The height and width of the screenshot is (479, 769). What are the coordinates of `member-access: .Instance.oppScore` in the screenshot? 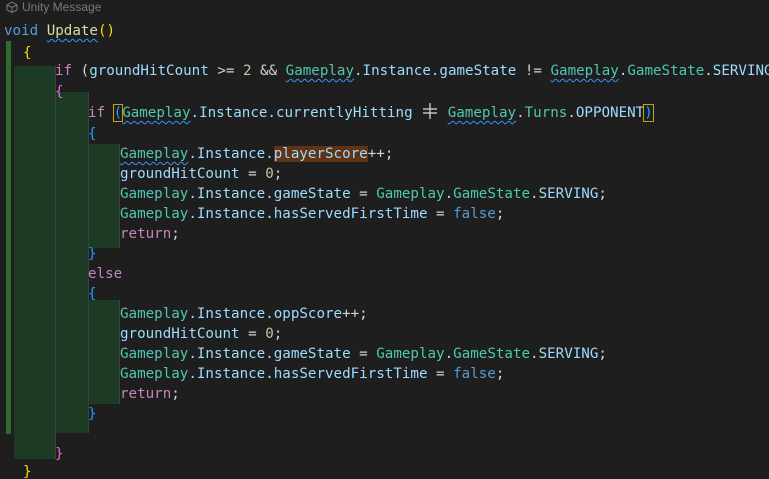 It's located at (265, 314).